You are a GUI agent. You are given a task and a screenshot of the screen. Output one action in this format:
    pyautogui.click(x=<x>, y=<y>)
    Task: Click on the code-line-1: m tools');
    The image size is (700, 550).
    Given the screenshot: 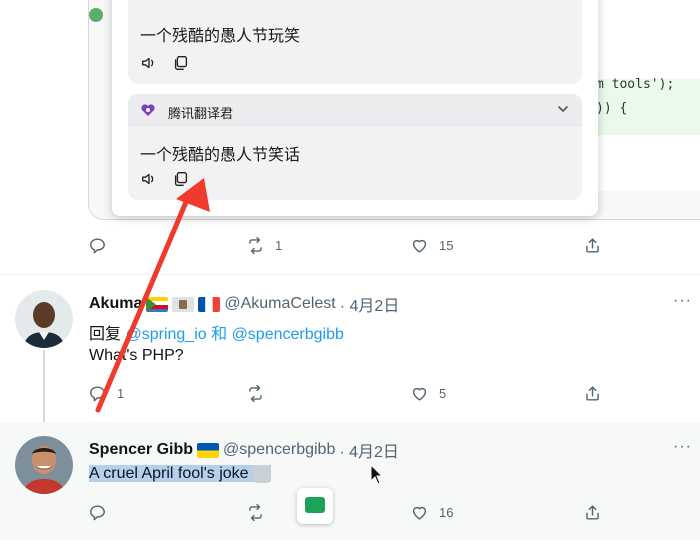 What is the action you would take?
    pyautogui.click(x=635, y=84)
    